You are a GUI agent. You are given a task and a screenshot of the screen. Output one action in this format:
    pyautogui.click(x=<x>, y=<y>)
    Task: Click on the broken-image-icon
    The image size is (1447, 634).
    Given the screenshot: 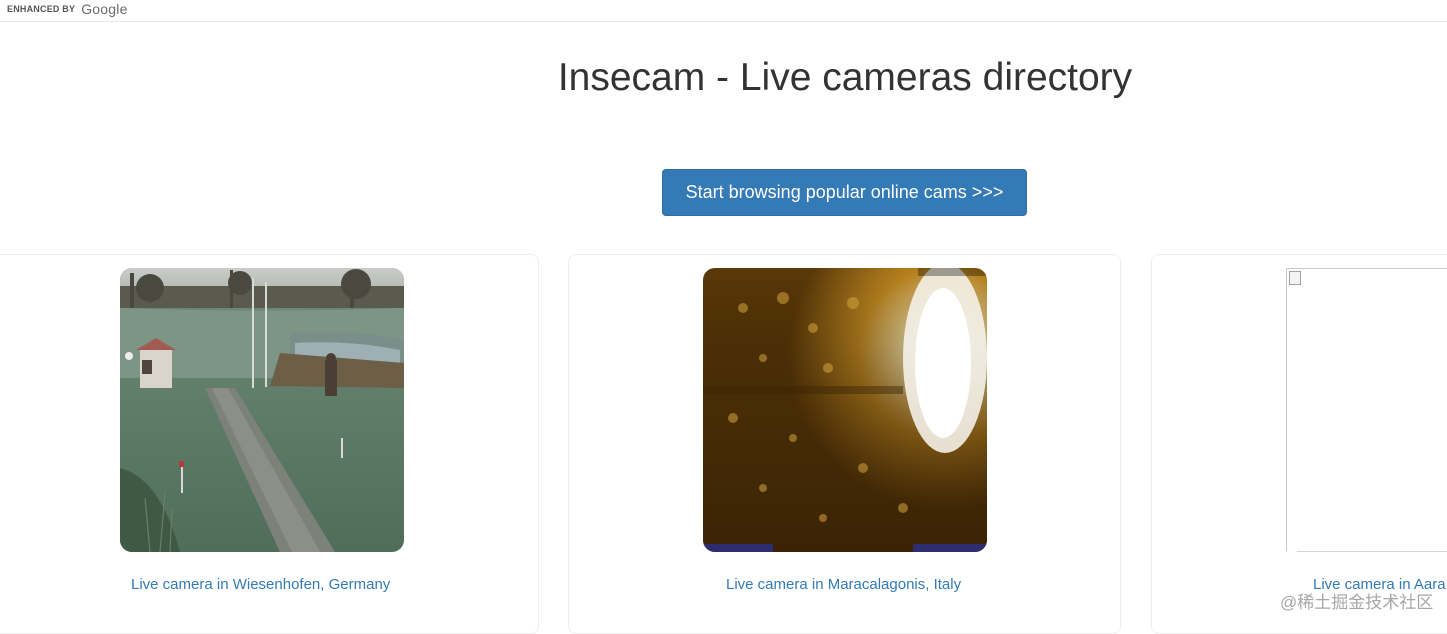 What is the action you would take?
    pyautogui.click(x=1295, y=278)
    